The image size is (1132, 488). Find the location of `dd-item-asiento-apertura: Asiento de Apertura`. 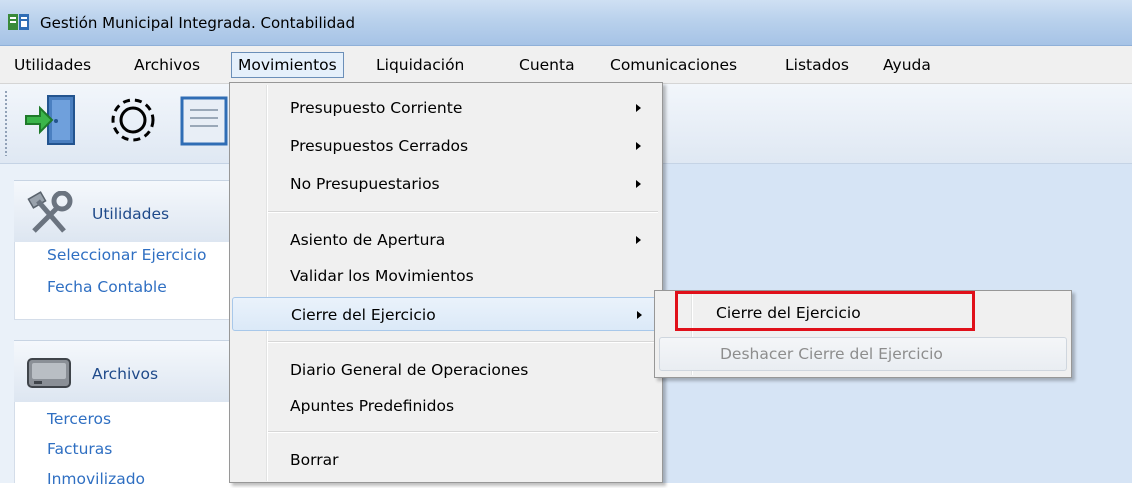

dd-item-asiento-apertura: Asiento de Apertura is located at coordinates (446, 240).